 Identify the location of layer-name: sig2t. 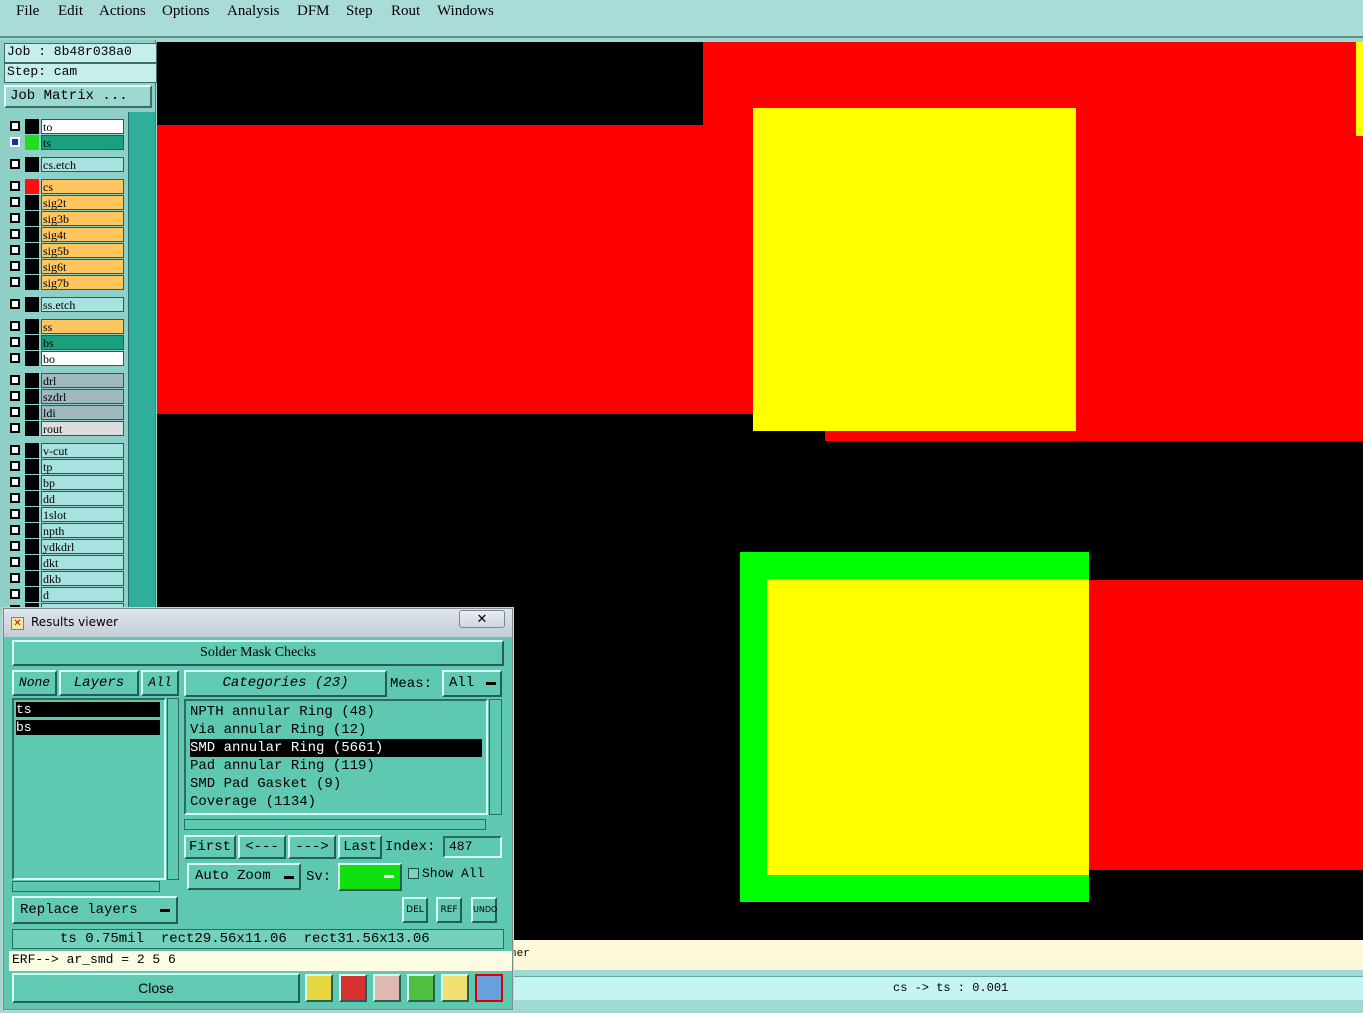
(82, 202).